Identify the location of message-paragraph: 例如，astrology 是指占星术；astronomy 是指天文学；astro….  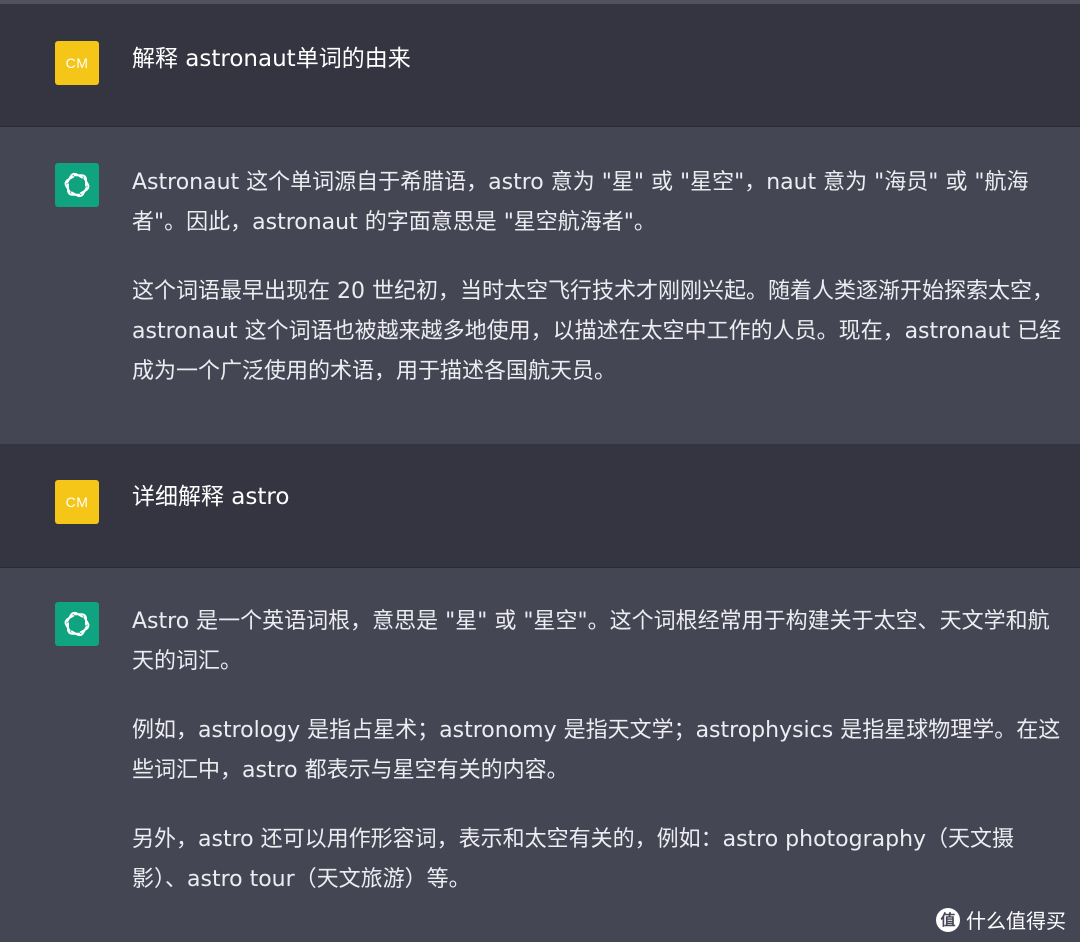
(596, 750).